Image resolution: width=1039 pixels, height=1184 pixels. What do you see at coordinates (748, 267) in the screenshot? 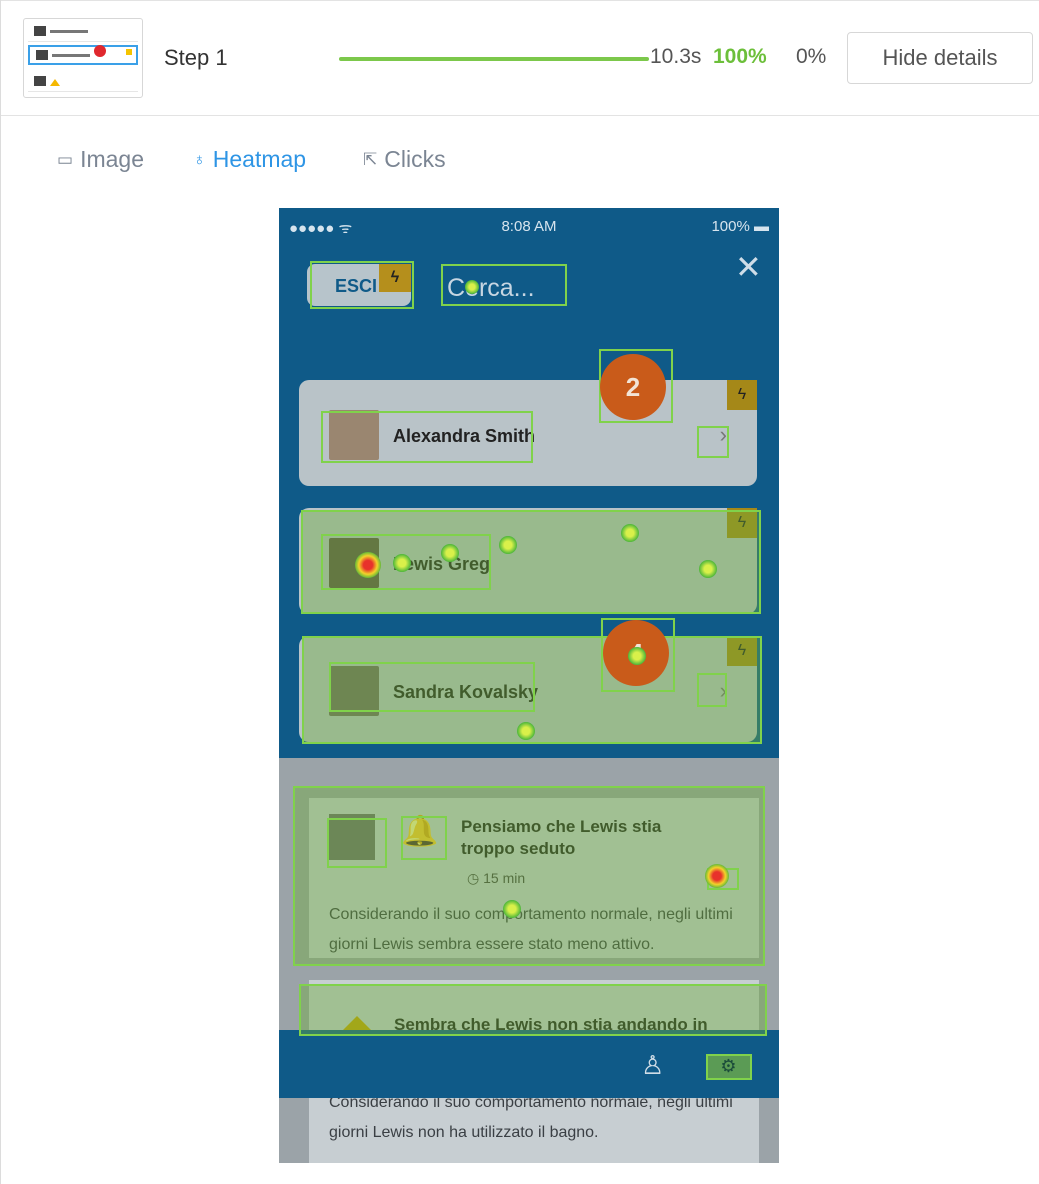
I see `close-icon: ✕` at bounding box center [748, 267].